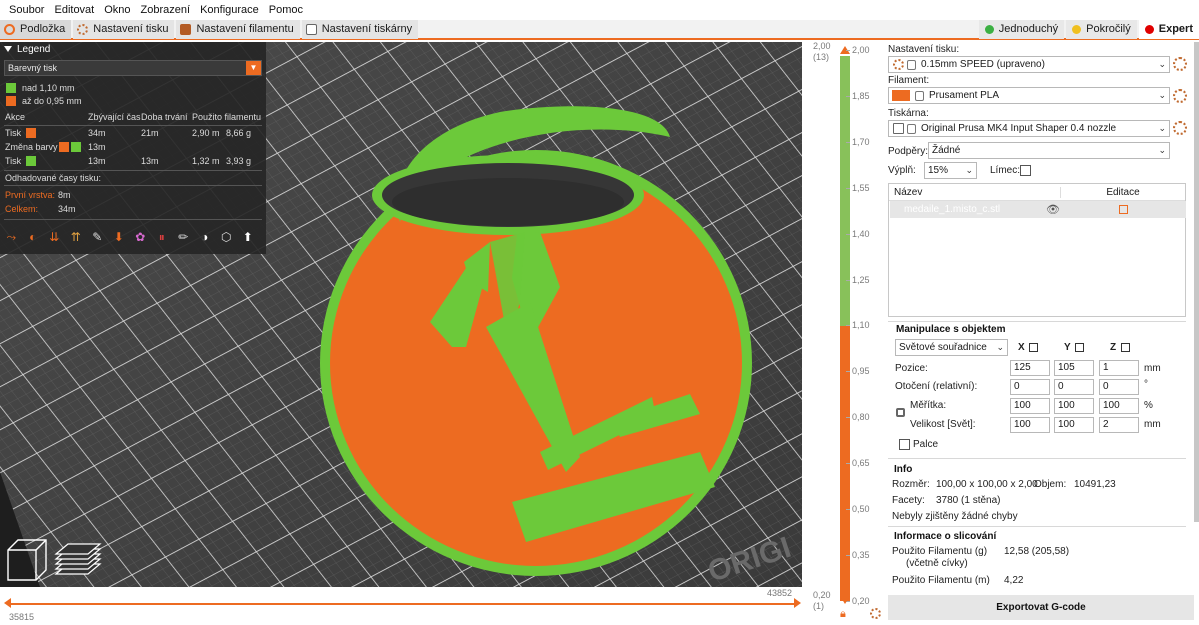  I want to click on export-gcode-button: Exportovat G-code, so click(1041, 607).